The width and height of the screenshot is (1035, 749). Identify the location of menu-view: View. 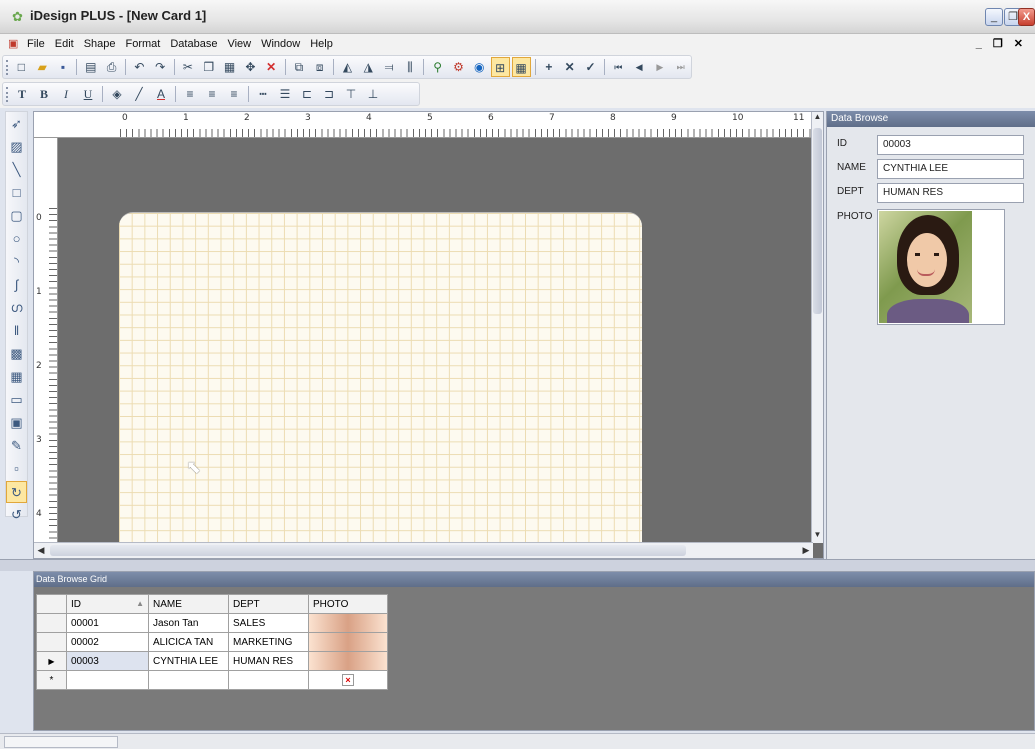
(239, 44).